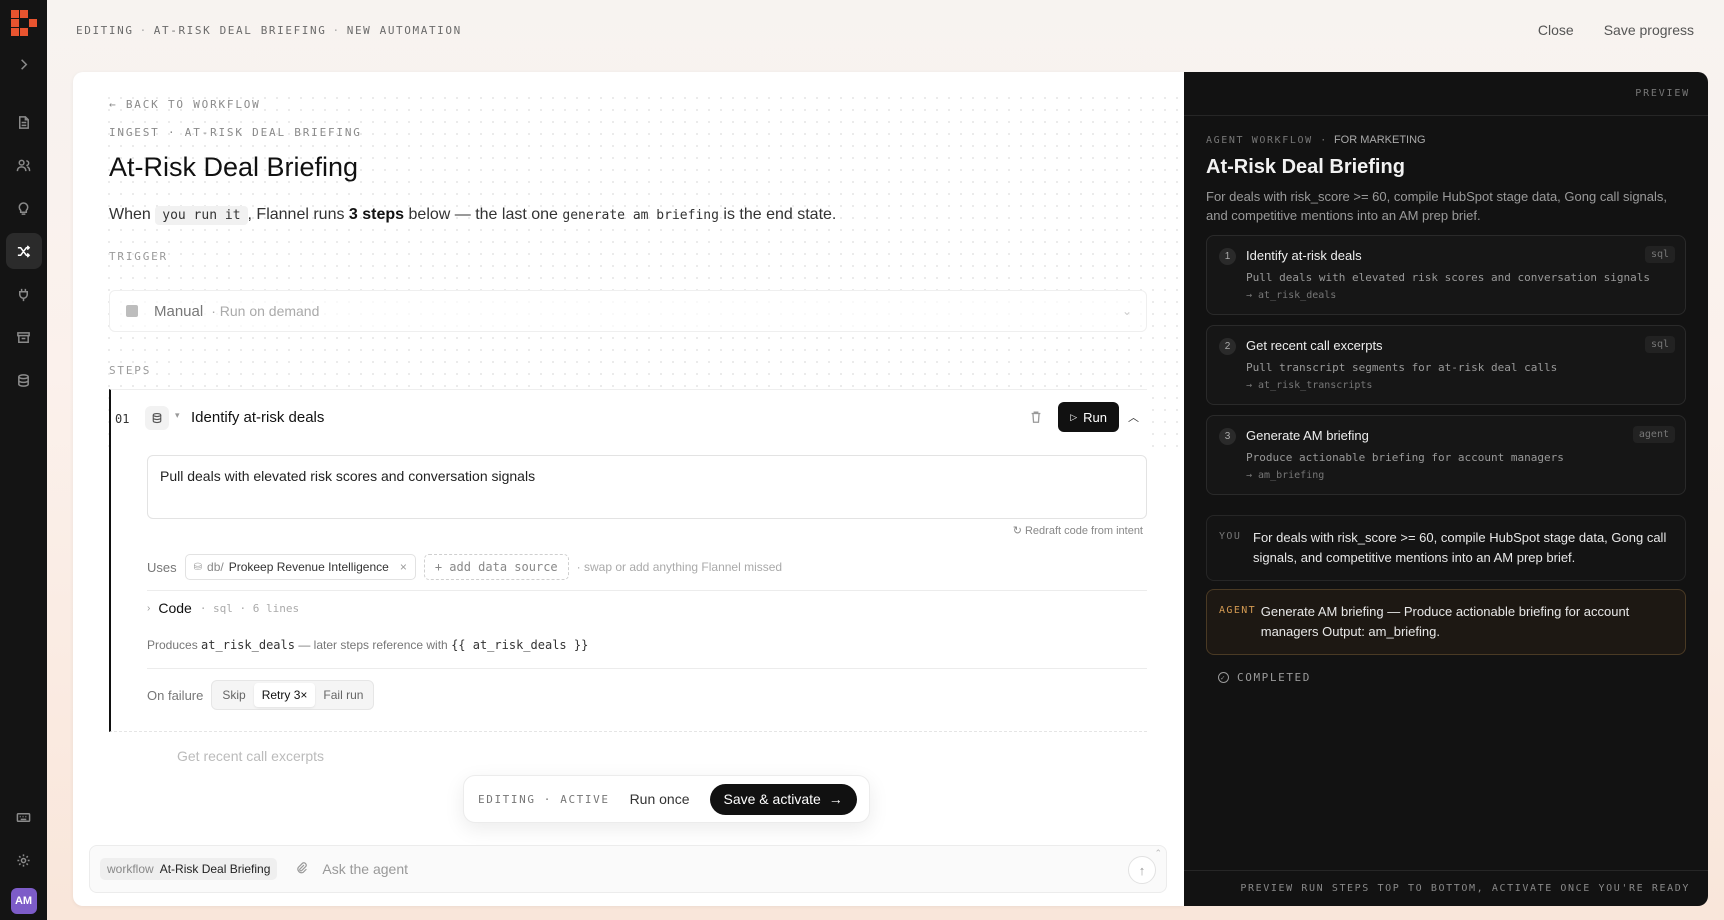 The image size is (1724, 920). I want to click on steps-count: 3 steps, so click(376, 214).